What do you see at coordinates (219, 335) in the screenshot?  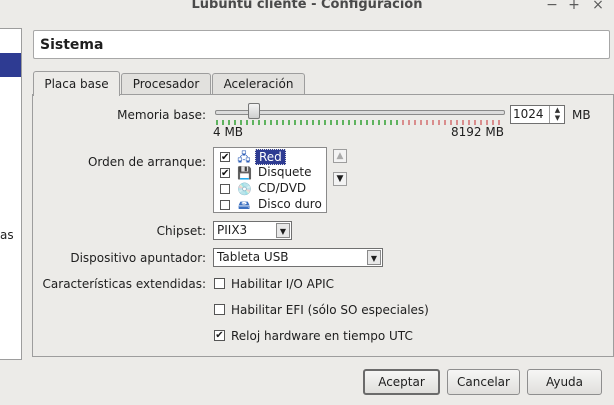 I see `utc-clock-checkbox: ✔` at bounding box center [219, 335].